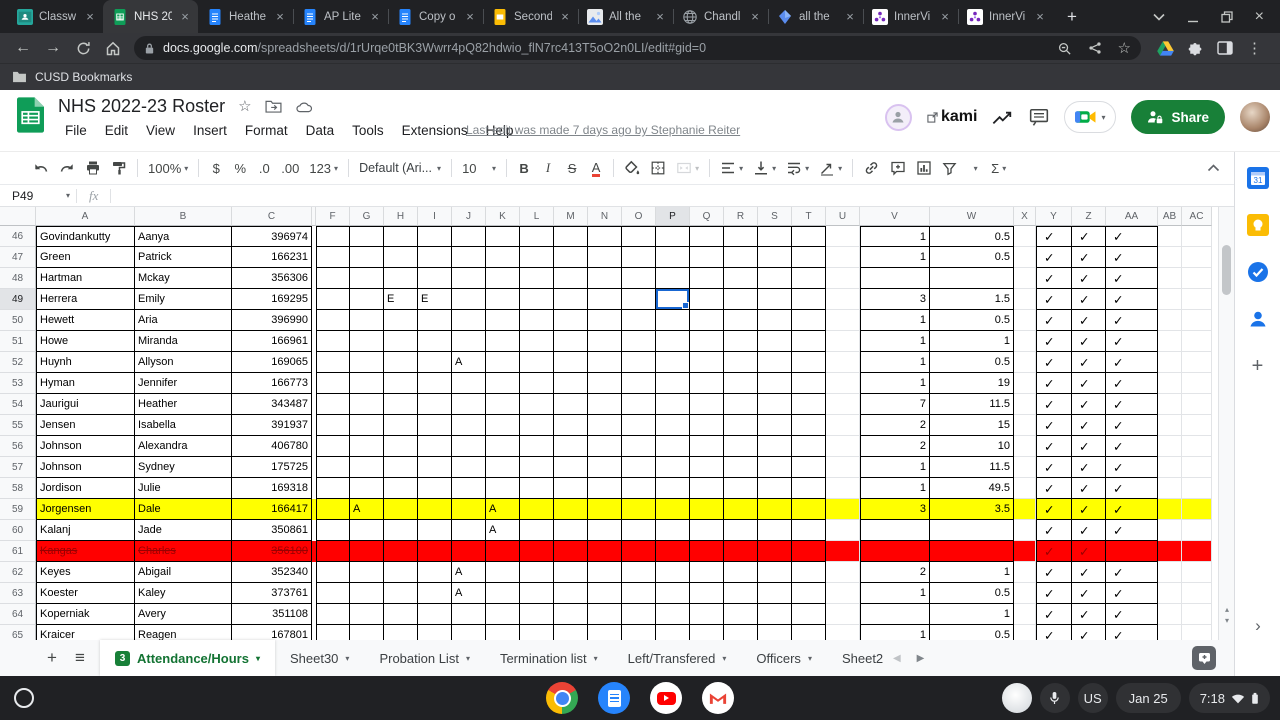 The image size is (1280, 720). What do you see at coordinates (972, 362) in the screenshot?
I see `cell-W52: 0.5` at bounding box center [972, 362].